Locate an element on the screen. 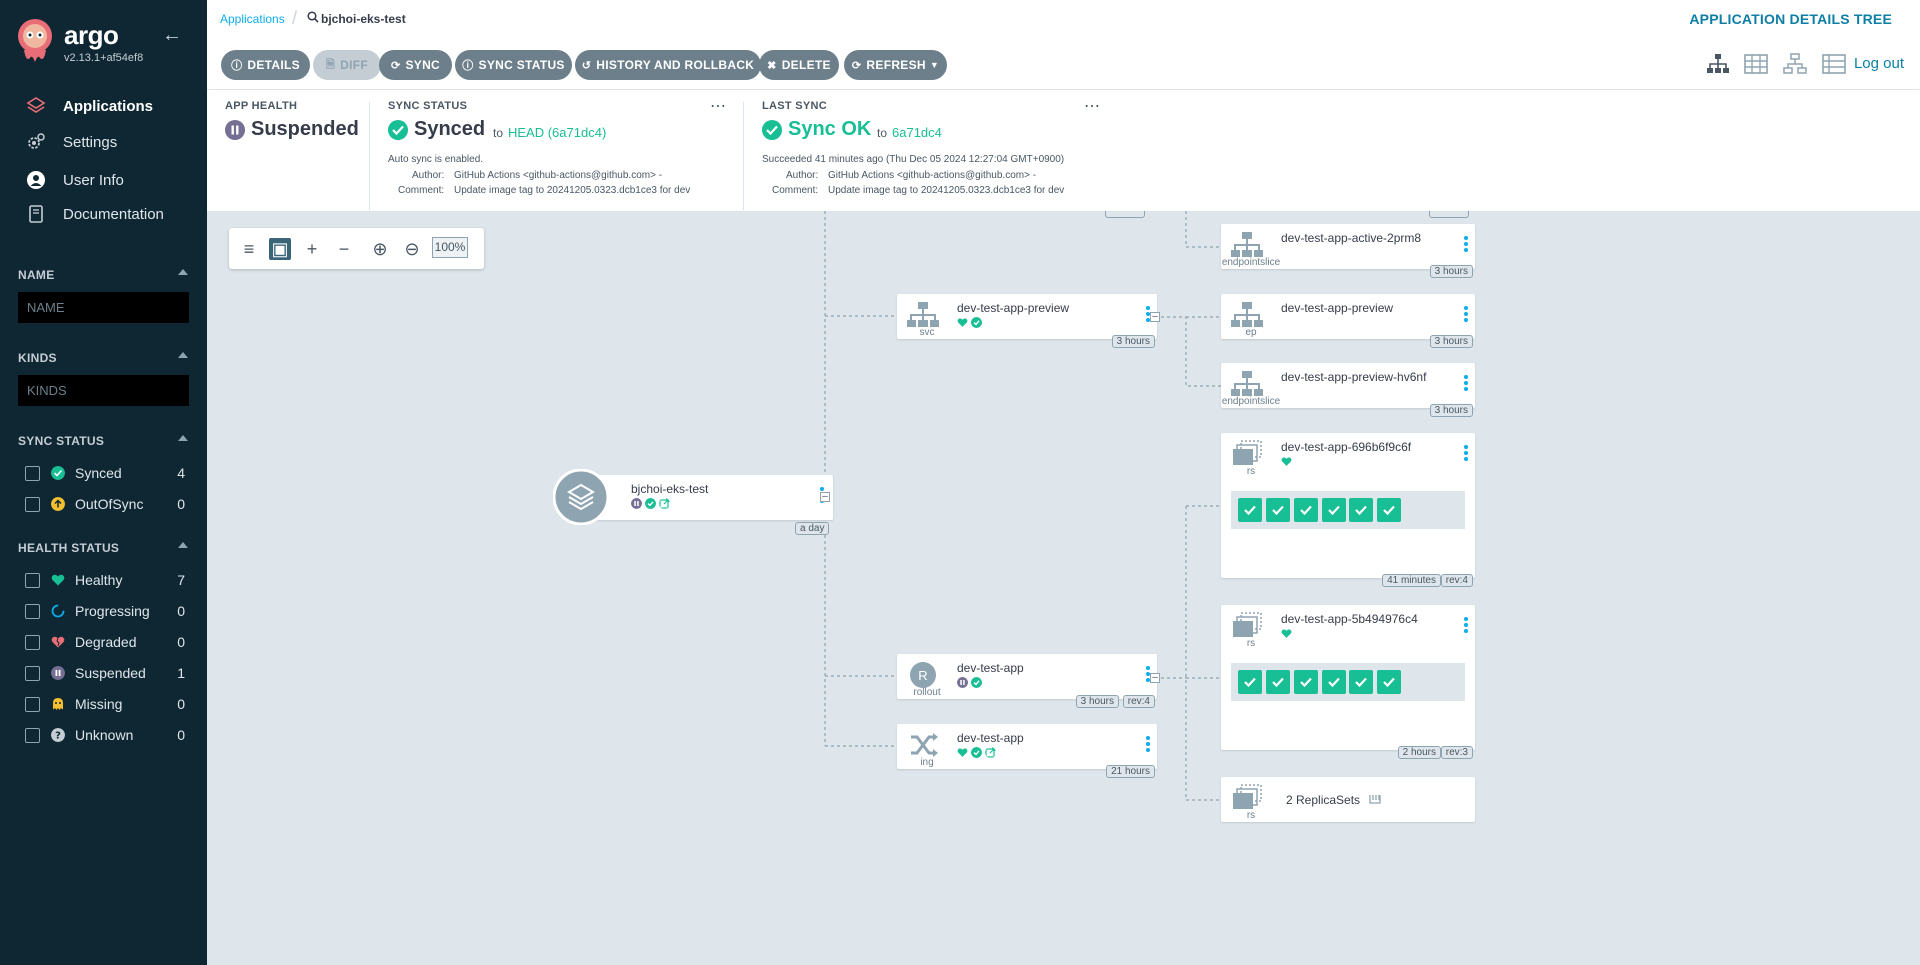 The image size is (1920, 965). sync-status-filter-title: SYNC STATUS is located at coordinates (61, 441).